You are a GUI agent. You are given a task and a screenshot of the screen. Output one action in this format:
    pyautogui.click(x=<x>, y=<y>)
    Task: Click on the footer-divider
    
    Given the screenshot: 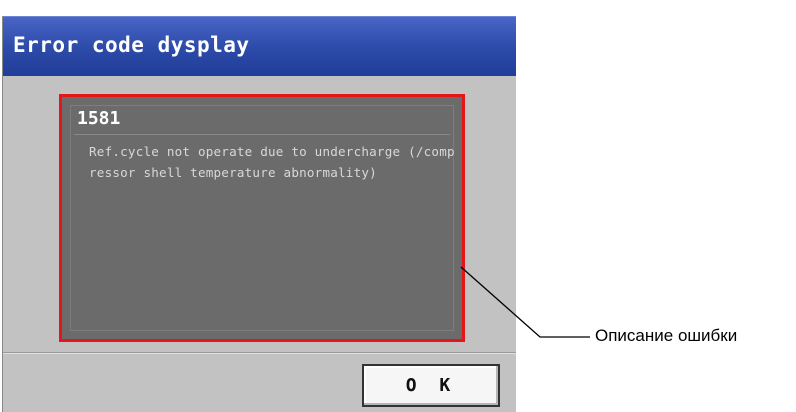 What is the action you would take?
    pyautogui.click(x=259, y=352)
    